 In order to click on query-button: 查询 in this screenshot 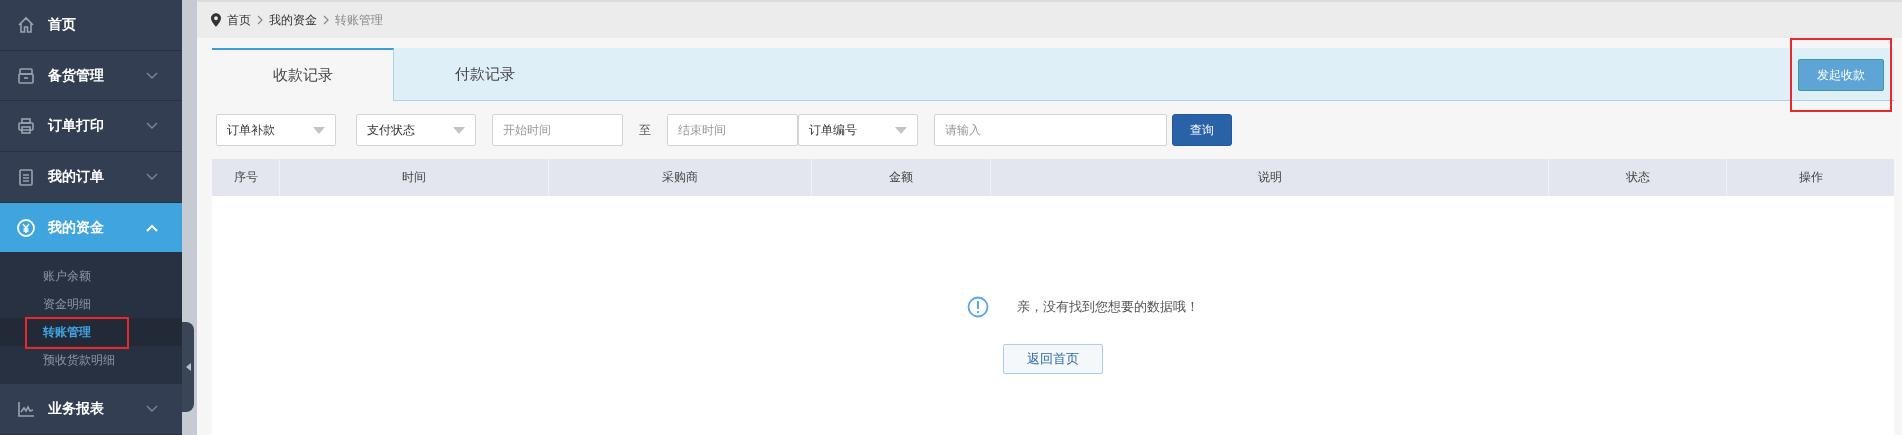, I will do `click(1202, 130)`.